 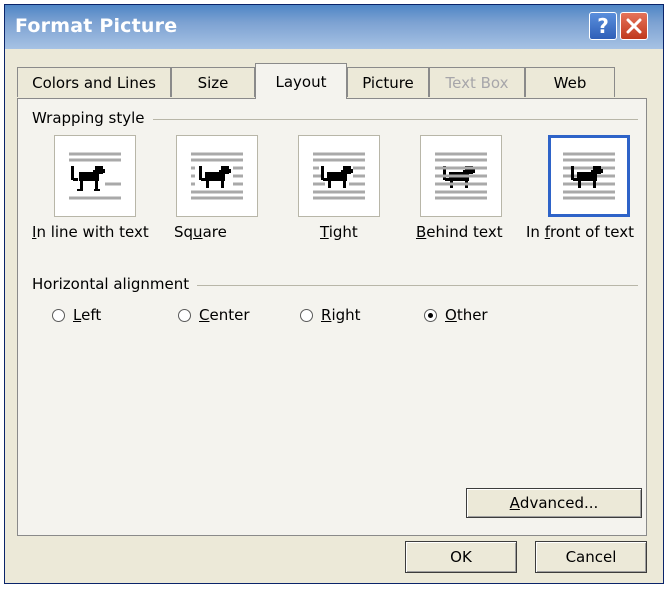 I want to click on close-icon, so click(x=634, y=26).